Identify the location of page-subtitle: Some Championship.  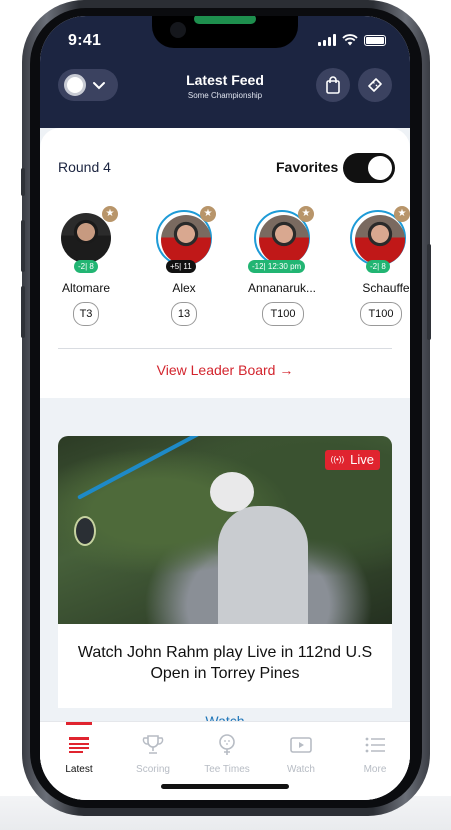
(225, 95).